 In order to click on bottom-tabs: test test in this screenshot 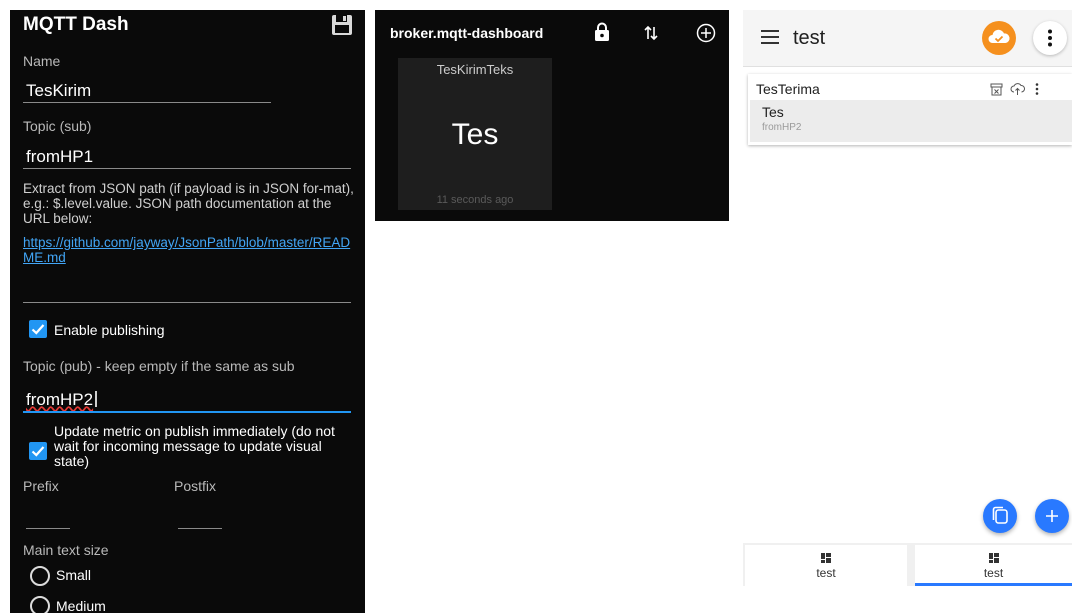, I will do `click(907, 564)`.